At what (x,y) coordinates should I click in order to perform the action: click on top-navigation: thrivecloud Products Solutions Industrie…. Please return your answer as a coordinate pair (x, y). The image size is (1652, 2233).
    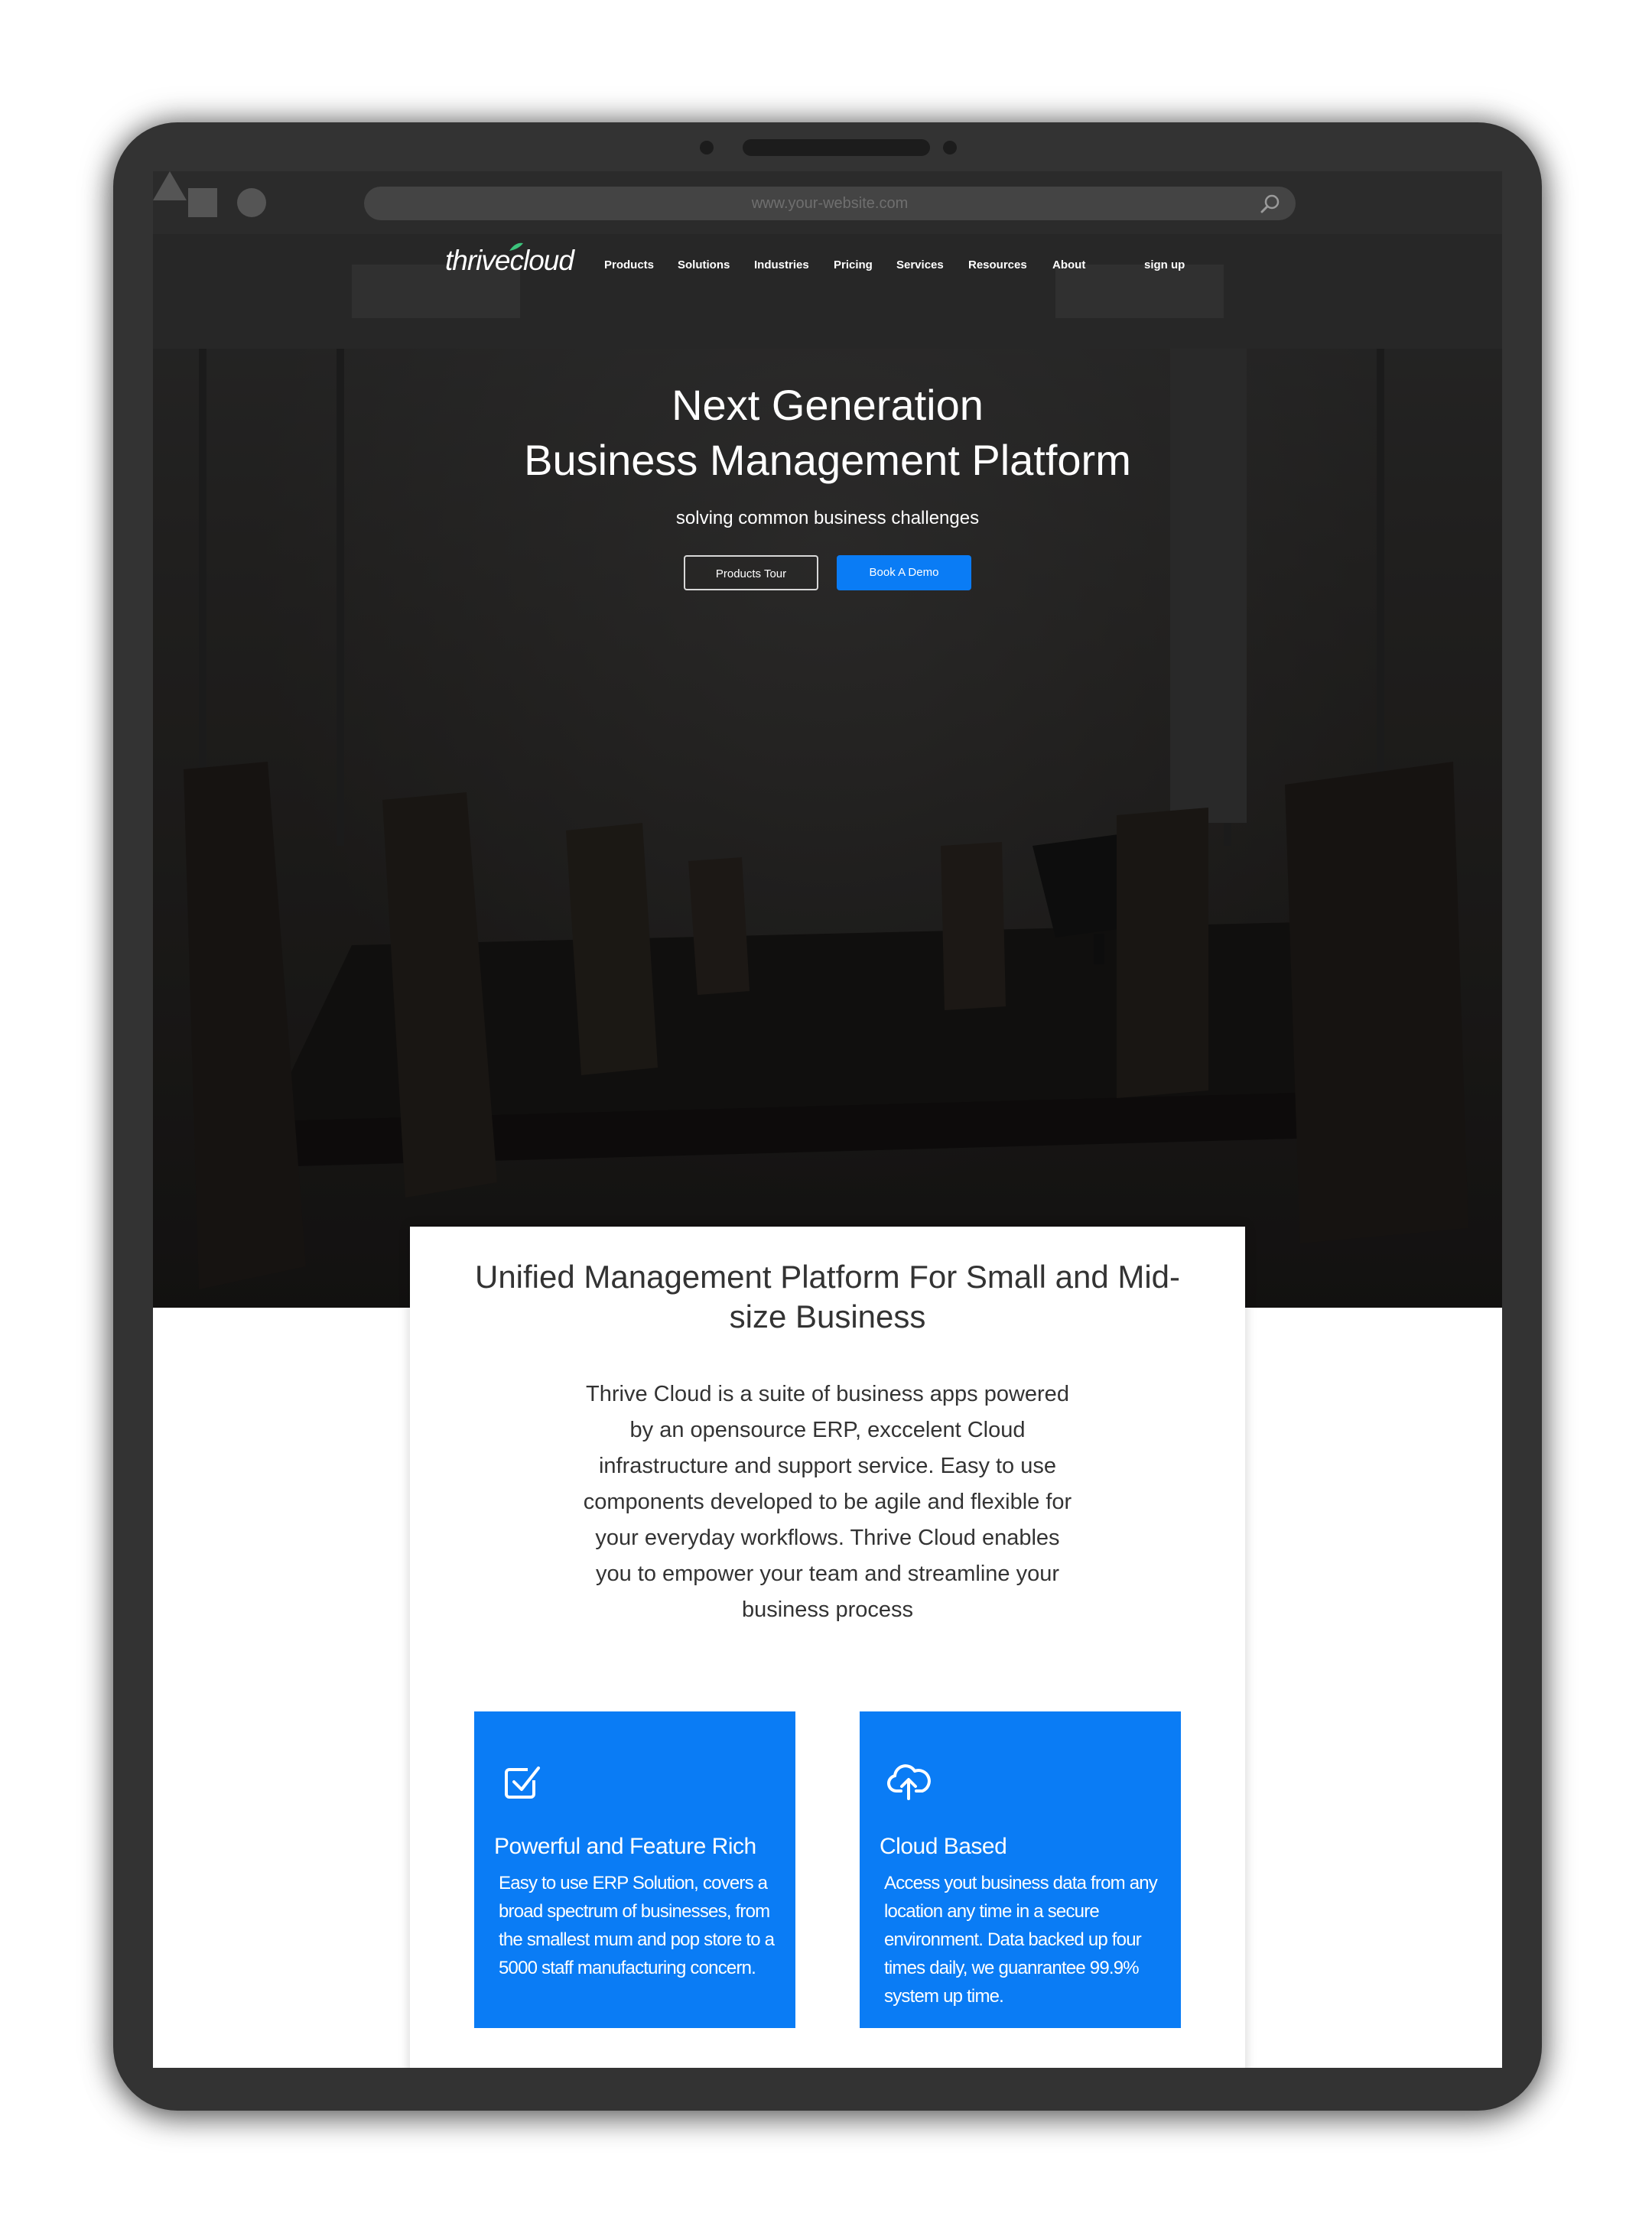
    Looking at the image, I should click on (827, 264).